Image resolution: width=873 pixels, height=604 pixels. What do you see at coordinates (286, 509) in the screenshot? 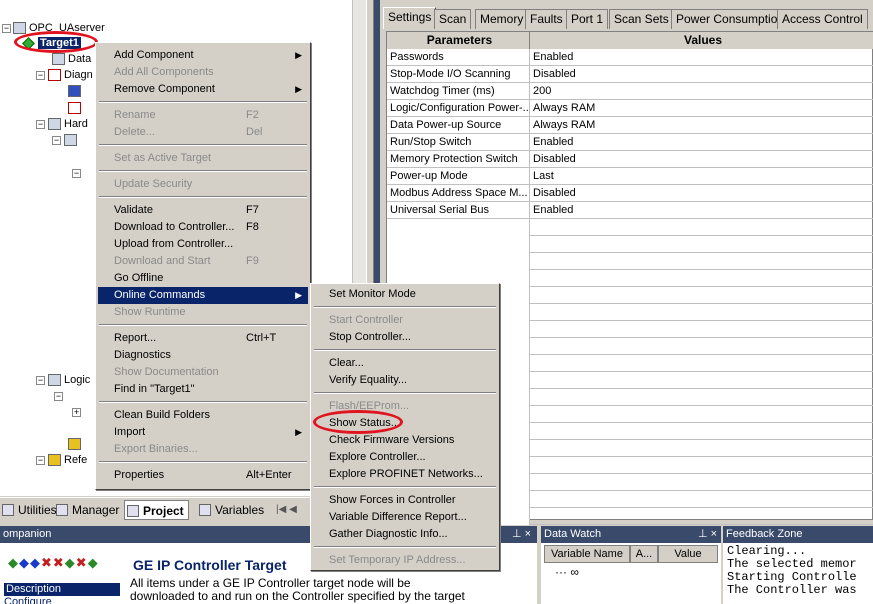
I see `scroll-left-icon: |◀ ◀` at bounding box center [286, 509].